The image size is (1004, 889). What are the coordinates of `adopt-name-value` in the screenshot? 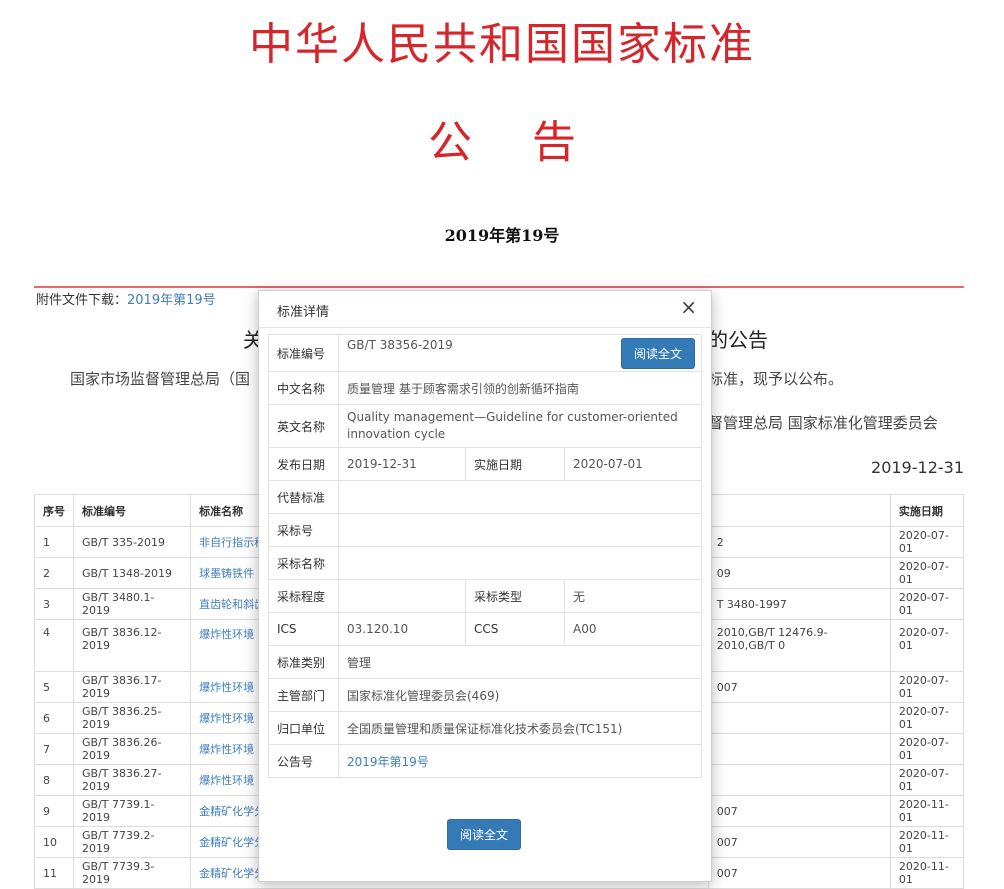 It's located at (520, 563).